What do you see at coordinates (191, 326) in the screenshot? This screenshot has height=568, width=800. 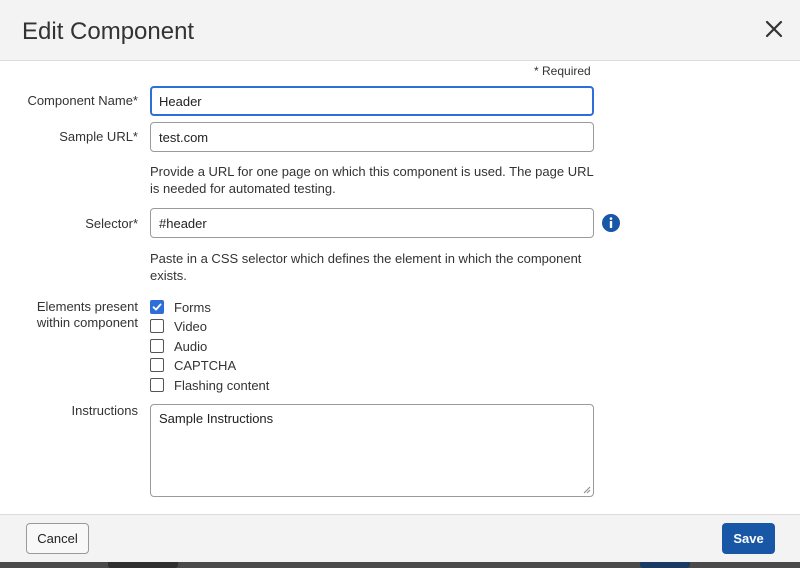 I see `checkbox-video-label: Video` at bounding box center [191, 326].